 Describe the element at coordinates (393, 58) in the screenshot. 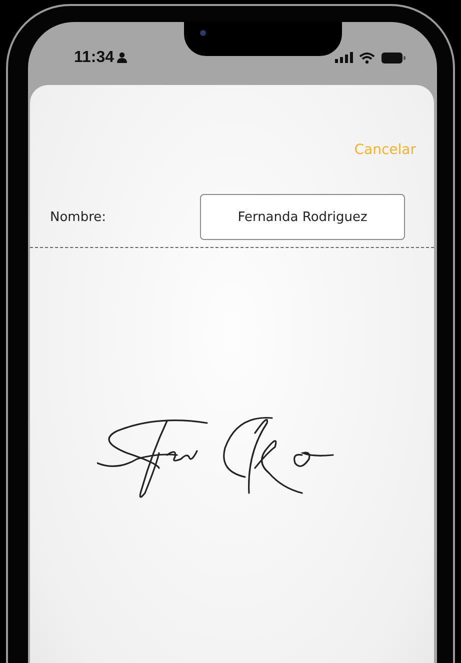

I see `battery-icon` at that location.